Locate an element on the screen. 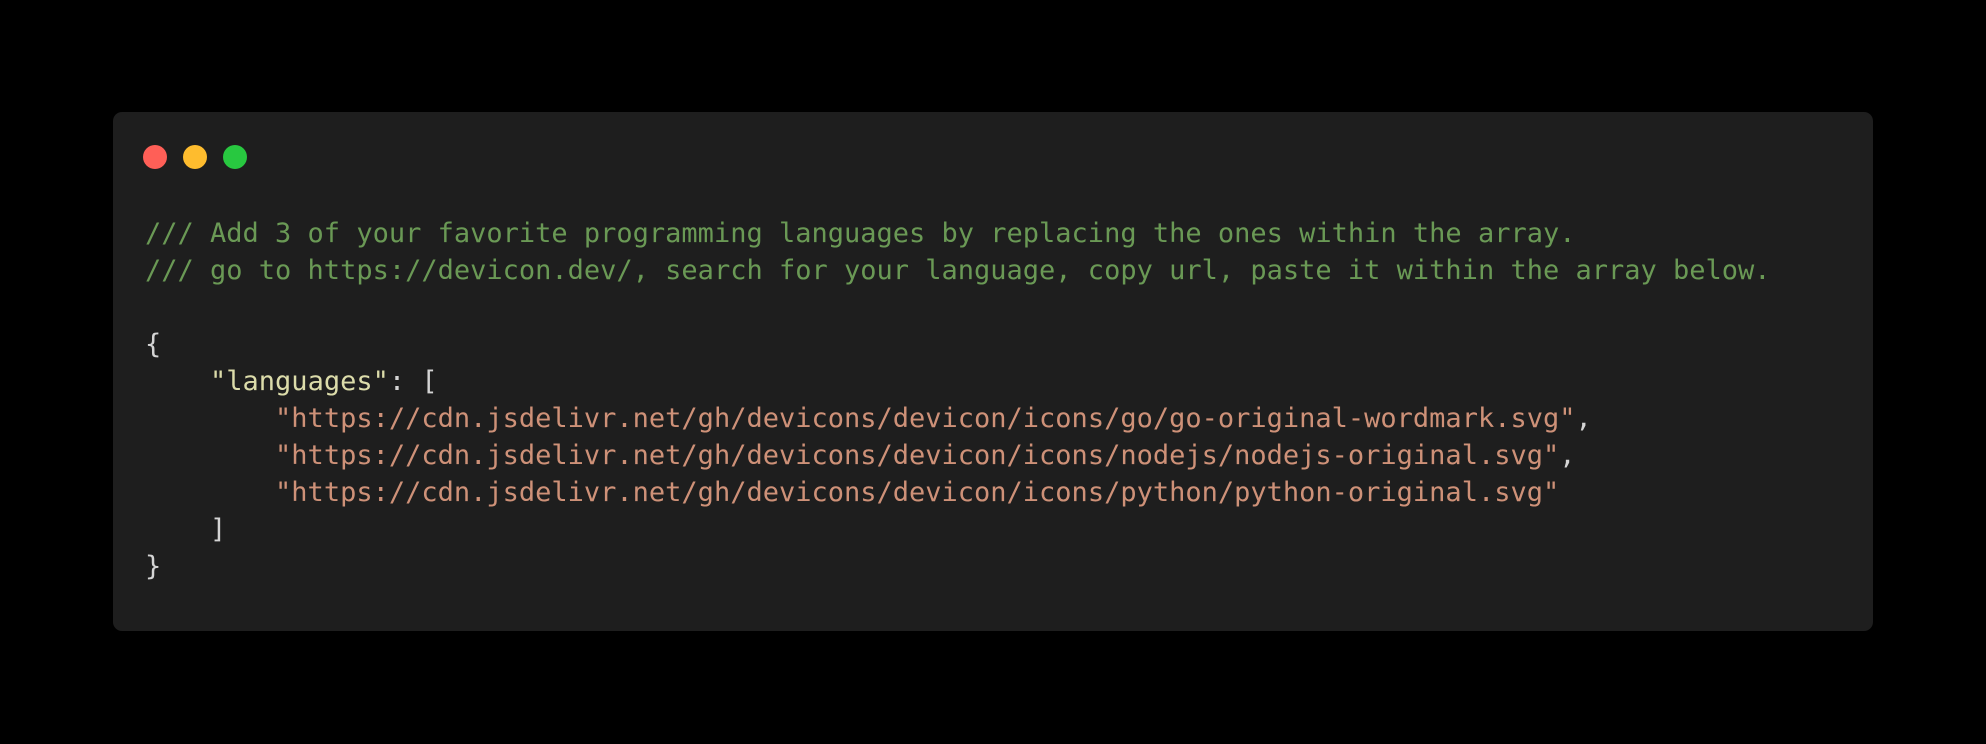  languages-key-line: "languages": [ is located at coordinates (958, 381).